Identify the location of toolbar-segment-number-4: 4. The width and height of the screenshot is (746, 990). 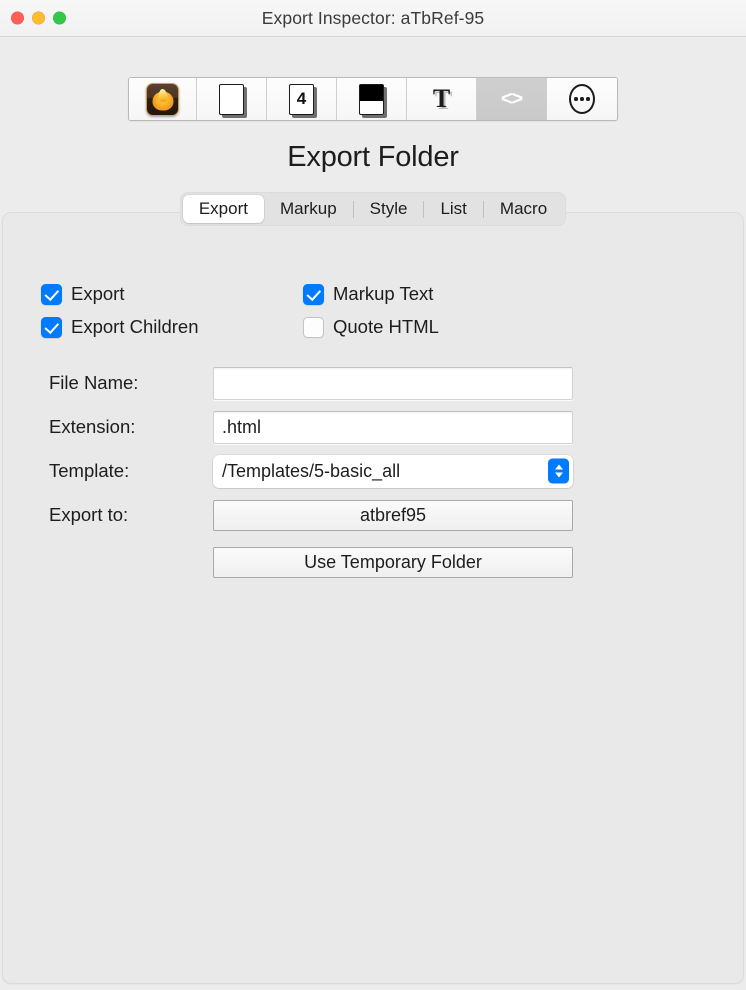
(302, 99).